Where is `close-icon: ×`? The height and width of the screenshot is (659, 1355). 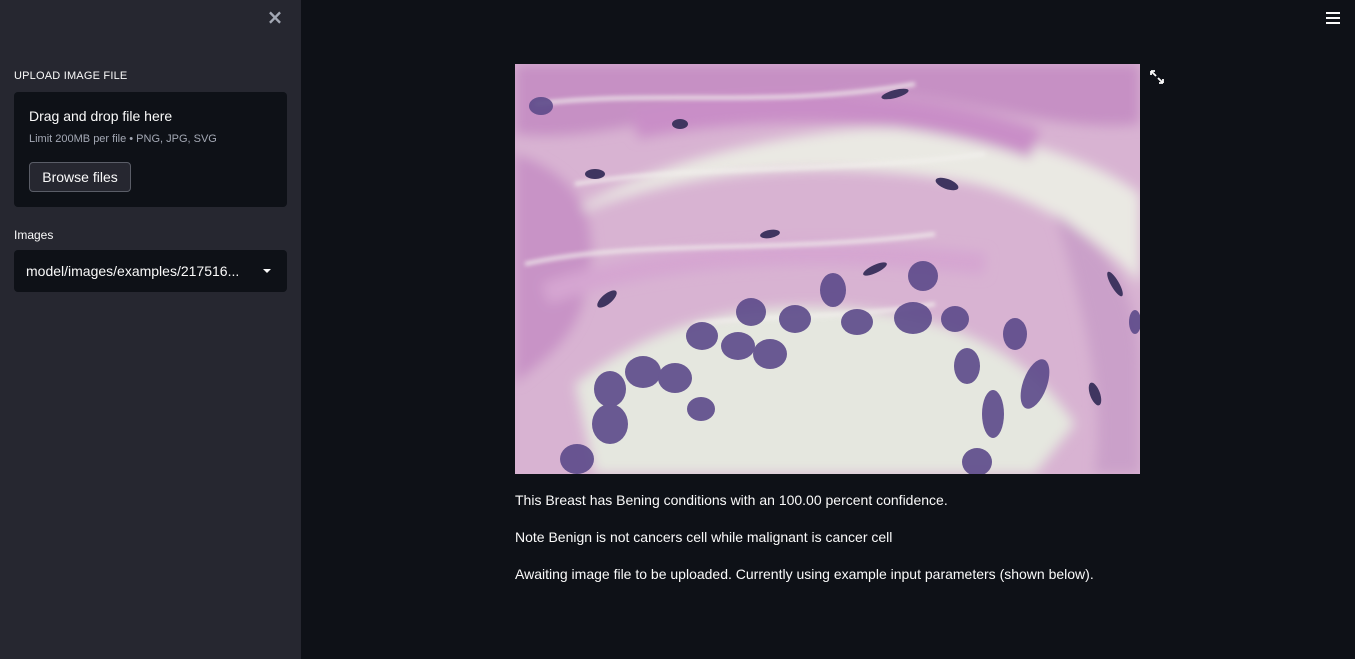
close-icon: × is located at coordinates (275, 17).